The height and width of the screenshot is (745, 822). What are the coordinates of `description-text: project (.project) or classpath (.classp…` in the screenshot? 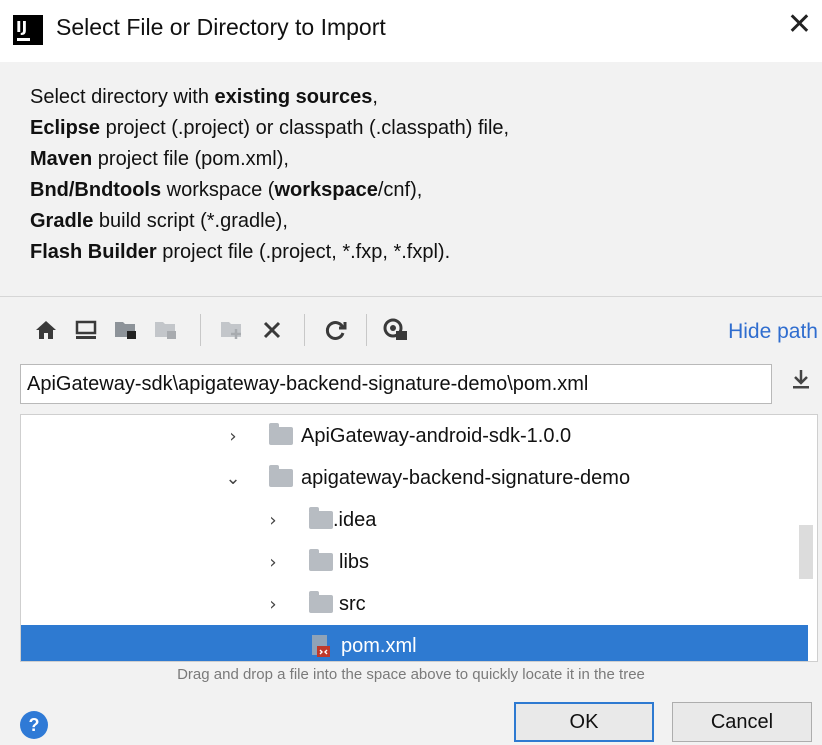 It's located at (305, 128).